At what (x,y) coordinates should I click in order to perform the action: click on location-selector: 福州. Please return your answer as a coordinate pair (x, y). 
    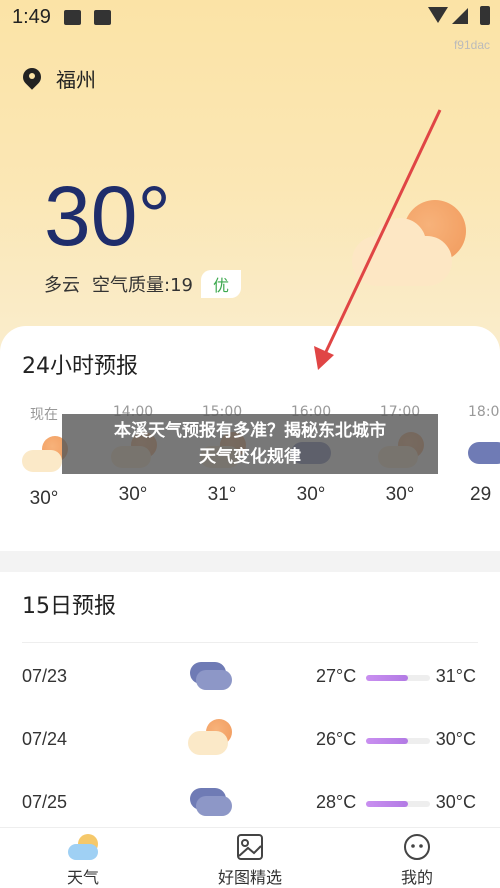
    Looking at the image, I should click on (59, 78).